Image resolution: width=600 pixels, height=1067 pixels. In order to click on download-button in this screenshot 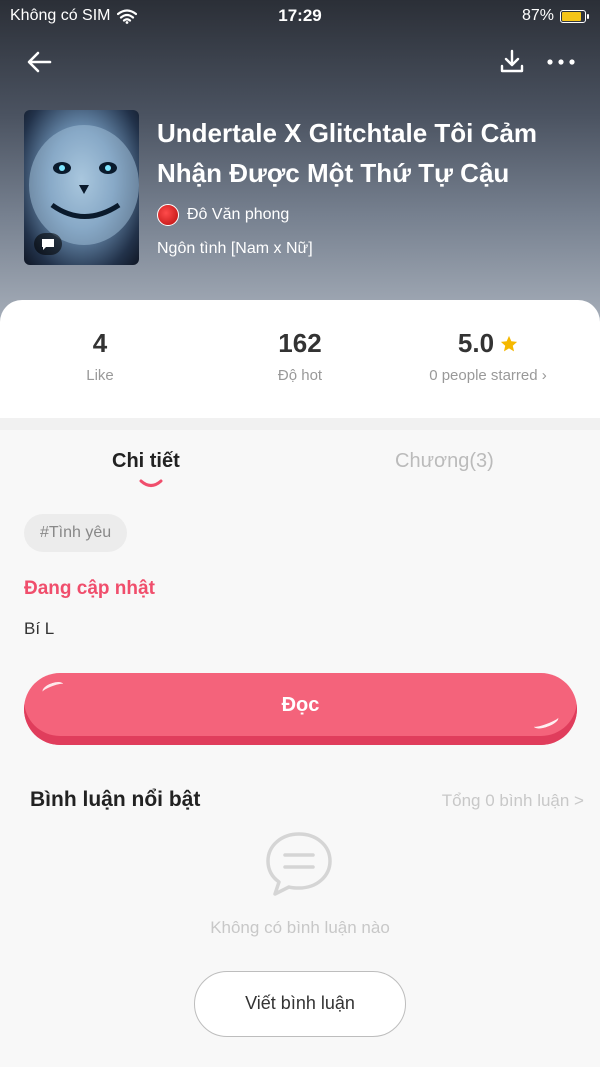, I will do `click(512, 62)`.